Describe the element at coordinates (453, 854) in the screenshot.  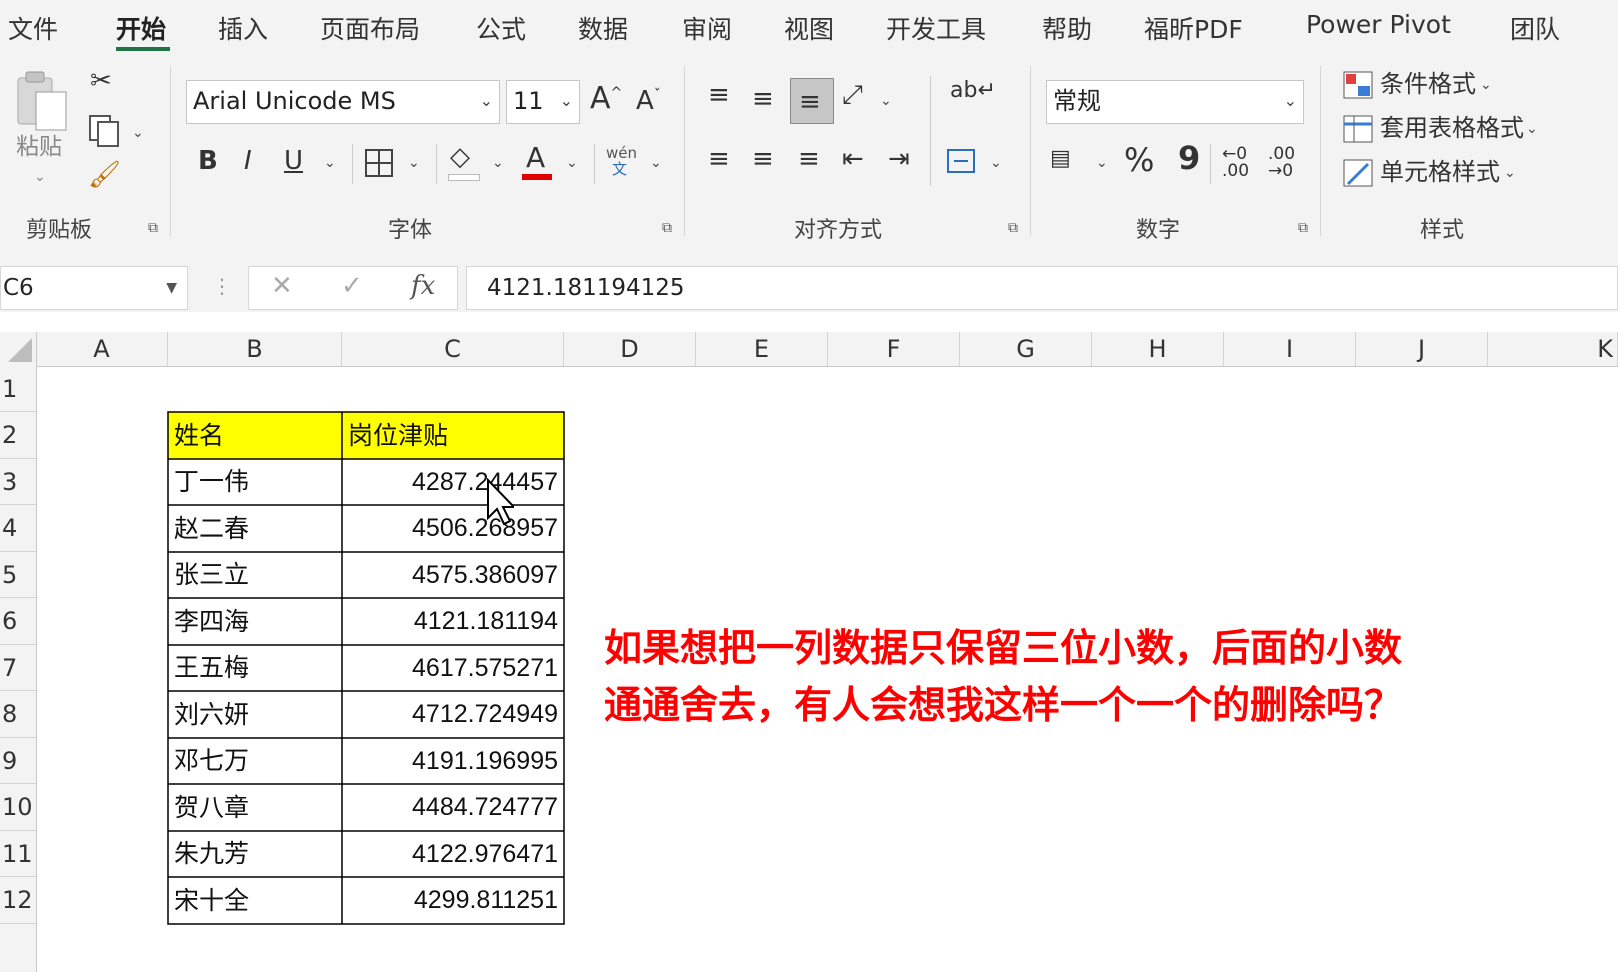
I see `allowance-cell: 4122.976471` at that location.